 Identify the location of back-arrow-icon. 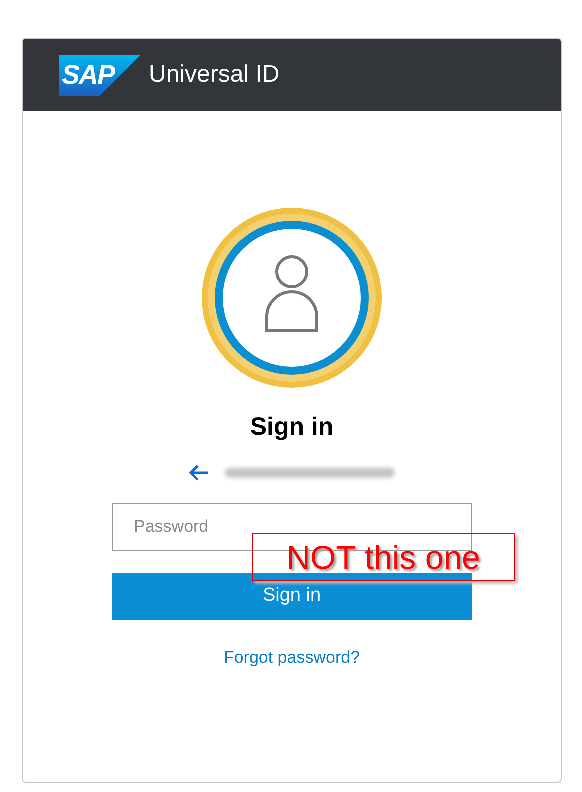
(199, 472).